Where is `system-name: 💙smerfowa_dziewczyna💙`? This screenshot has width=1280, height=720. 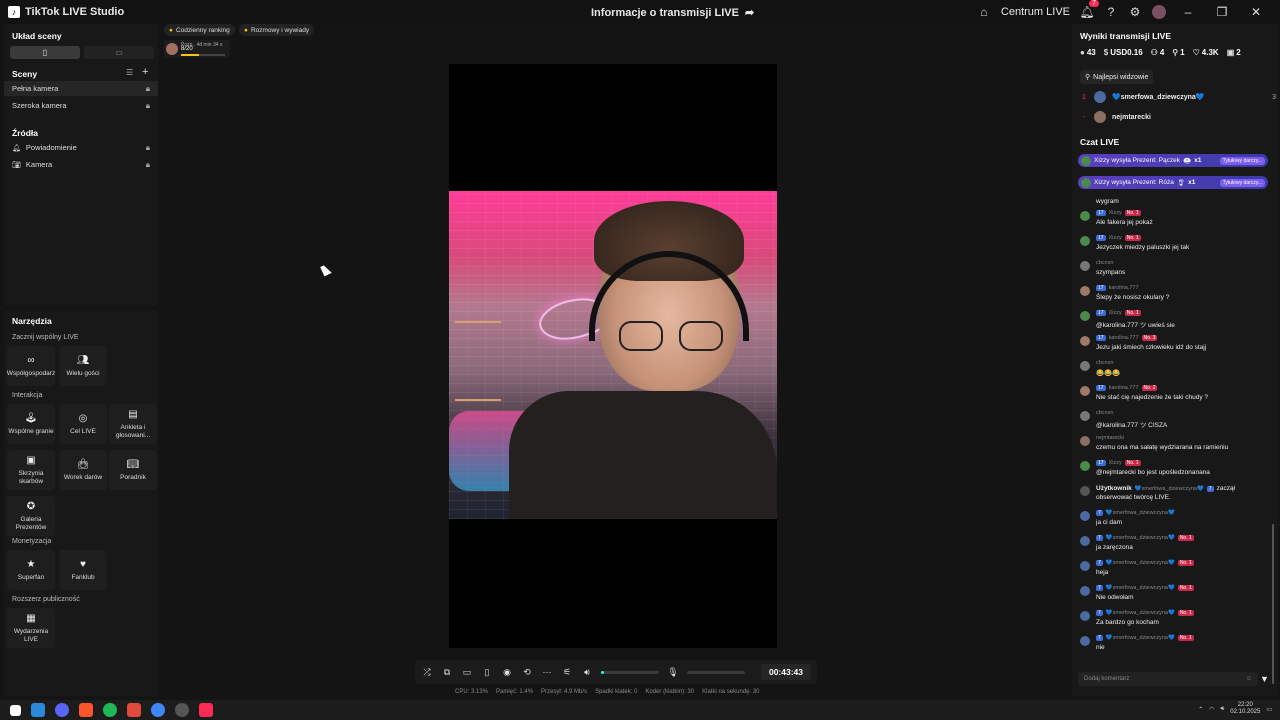
system-name: 💙smerfowa_dziewczyna💙 is located at coordinates (1169, 489).